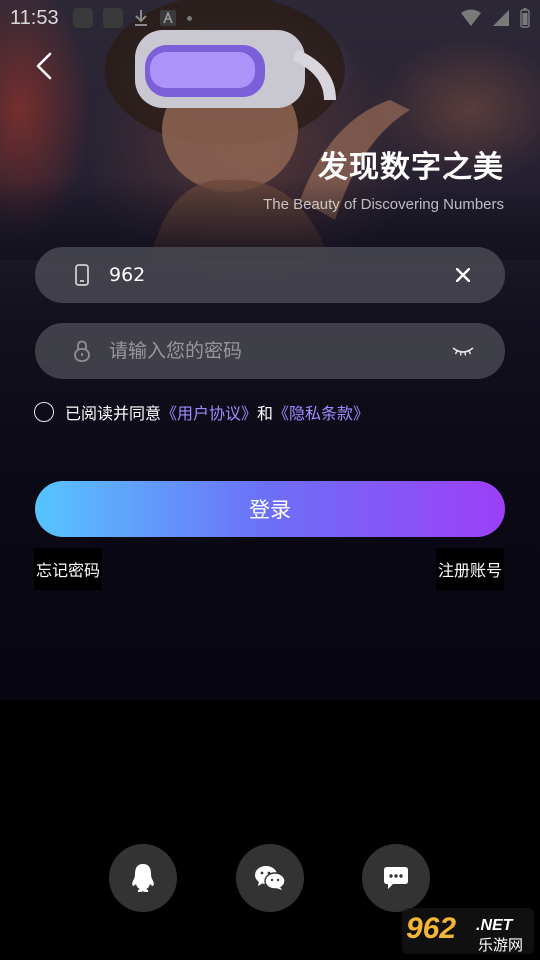 The image size is (540, 960). Describe the element at coordinates (209, 412) in the screenshot. I see `user-agreement-link: 《用户协议》` at that location.